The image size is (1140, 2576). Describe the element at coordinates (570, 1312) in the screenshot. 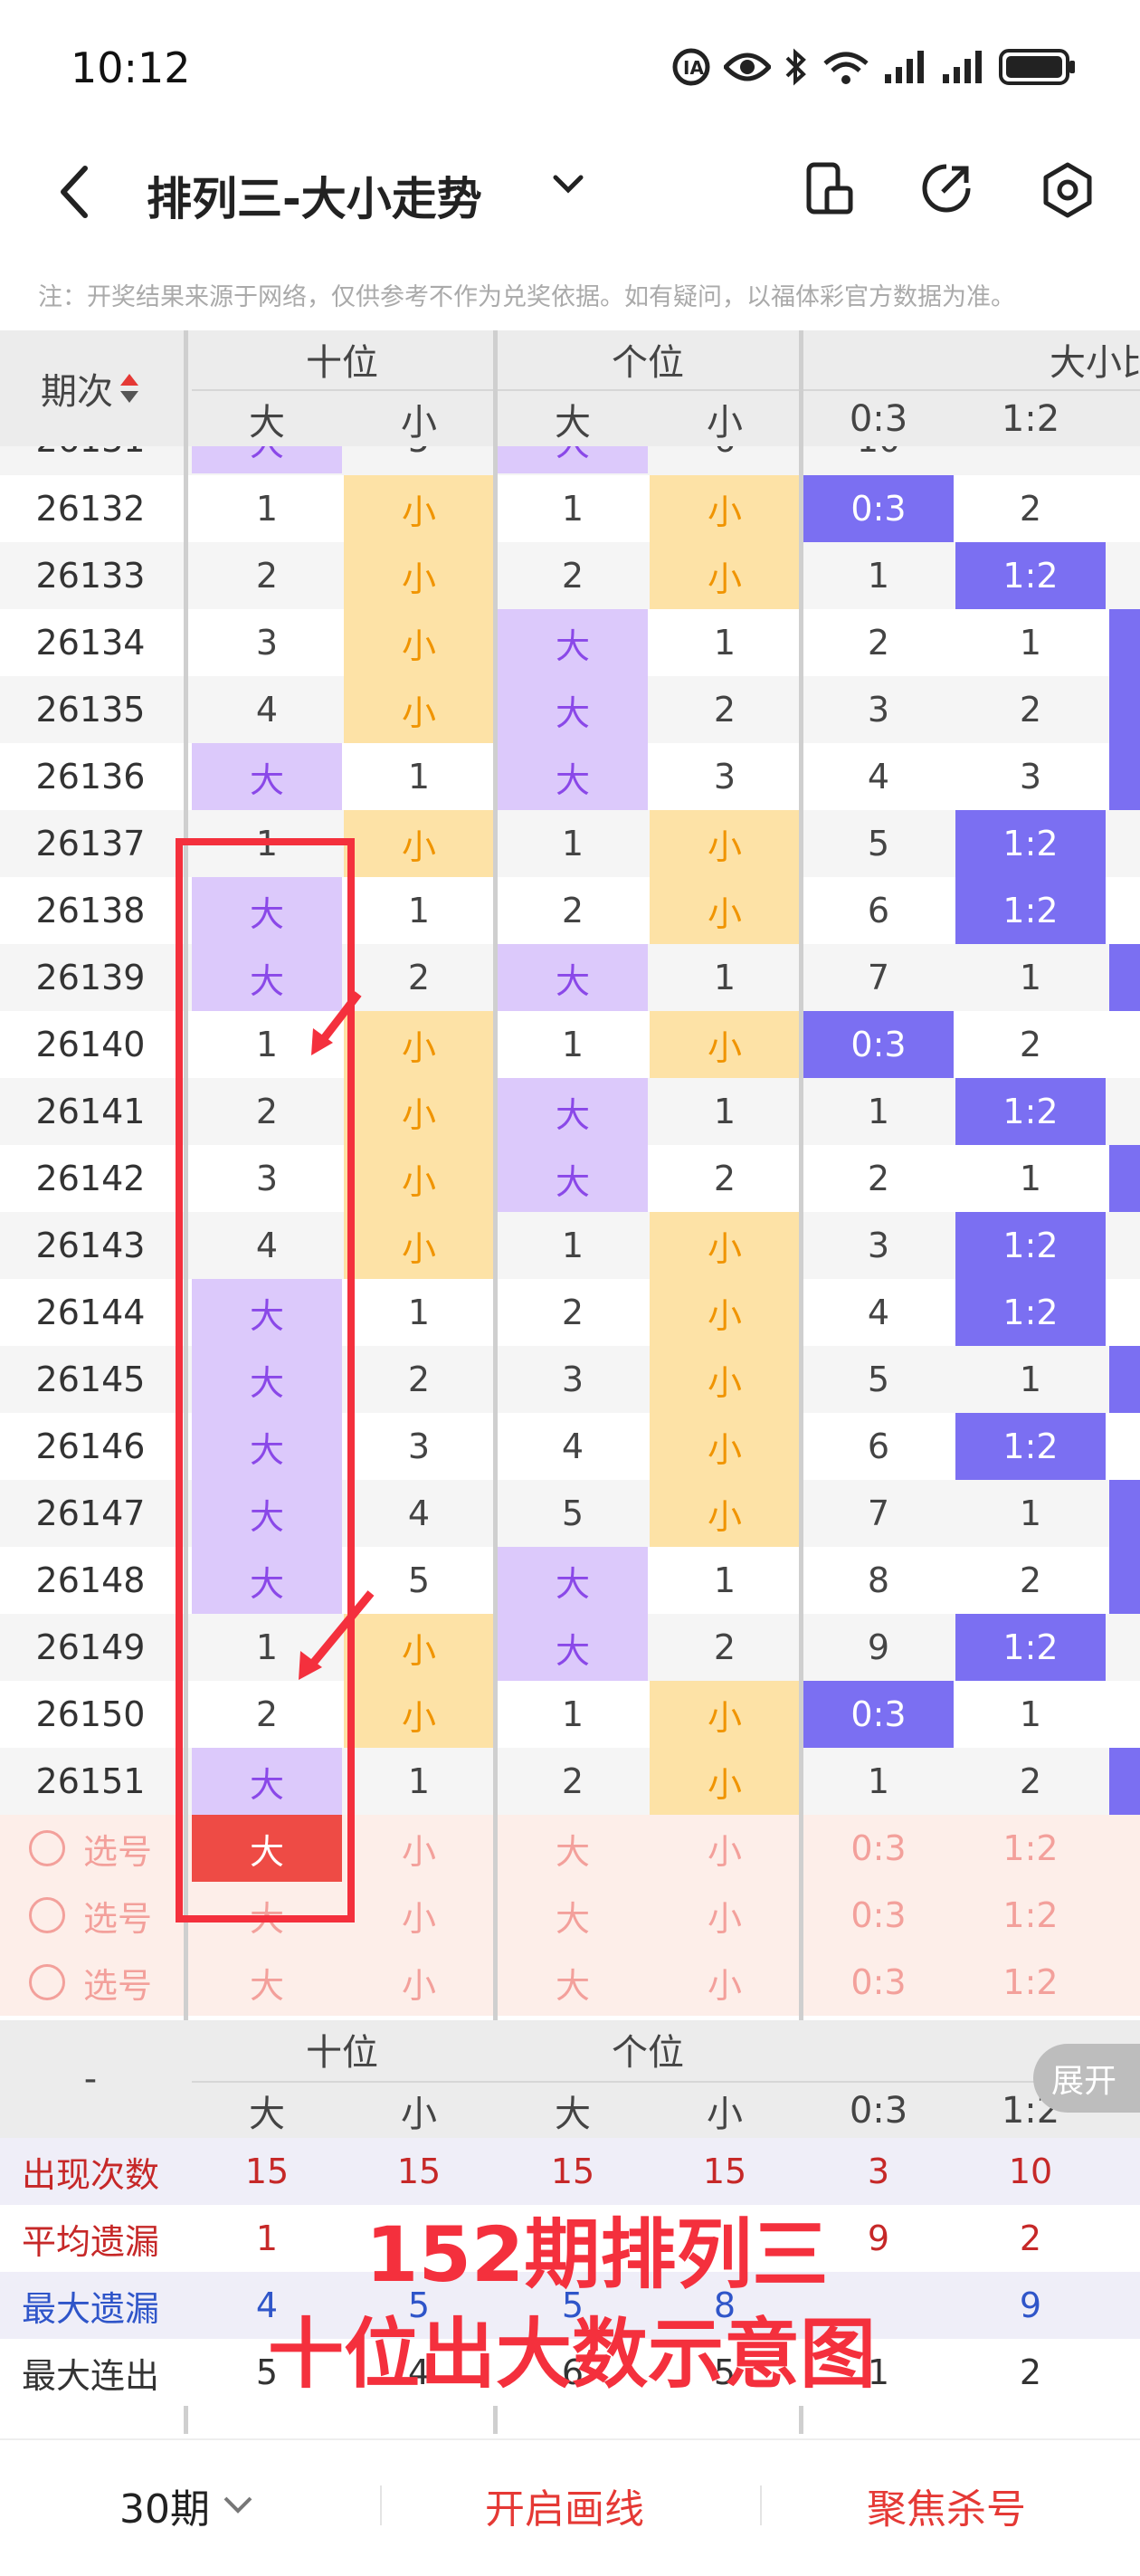

I see `table-row: 26144 大 1 2 小 4 1:2` at that location.